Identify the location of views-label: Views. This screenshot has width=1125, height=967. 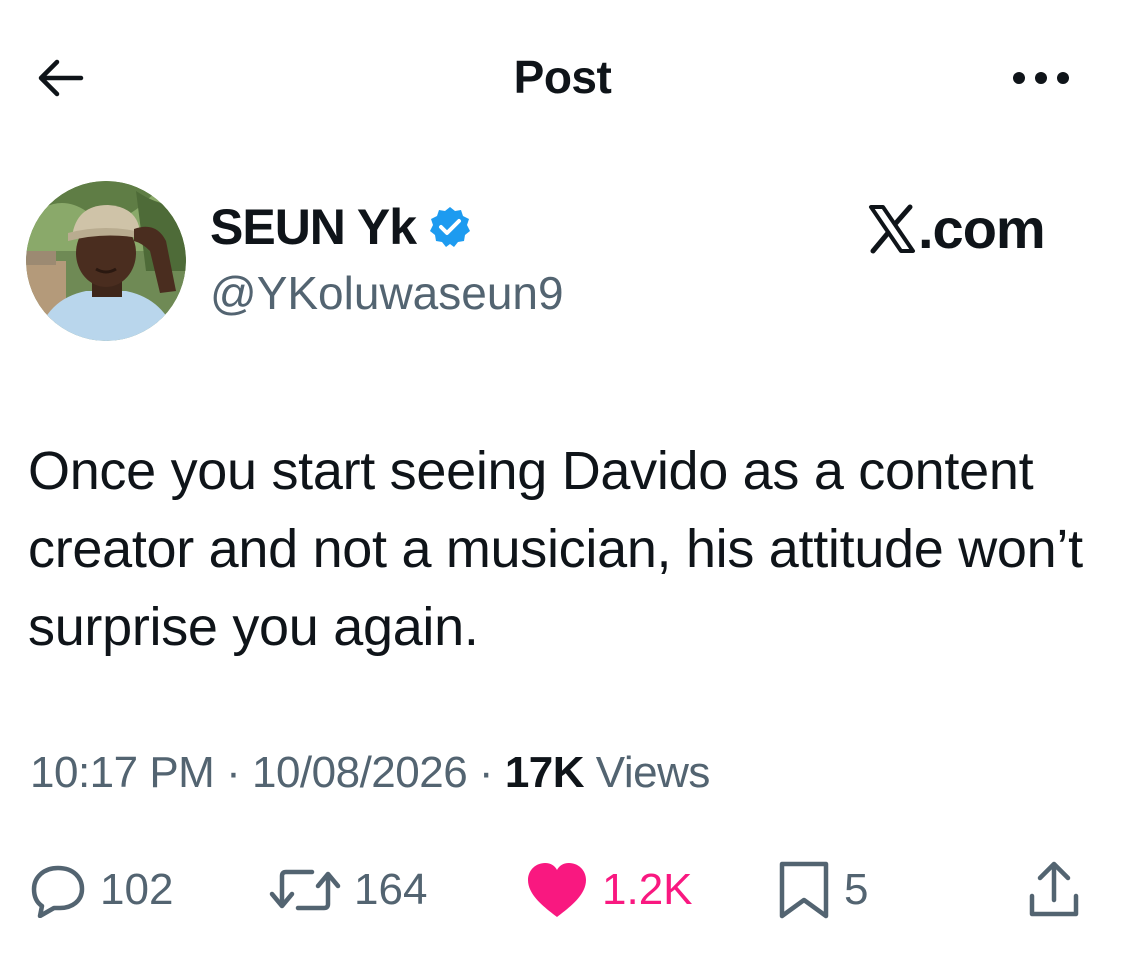
(653, 772).